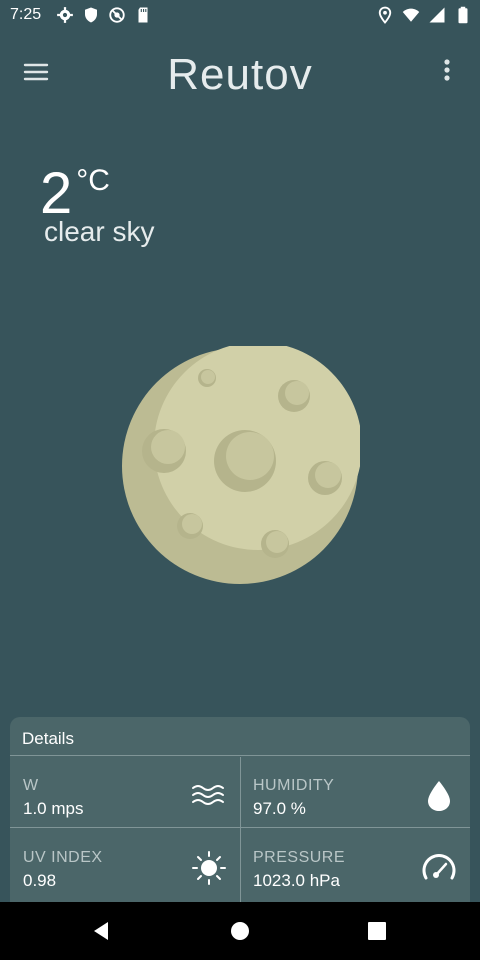 The width and height of the screenshot is (480, 960). What do you see at coordinates (463, 15) in the screenshot?
I see `battery-icon` at bounding box center [463, 15].